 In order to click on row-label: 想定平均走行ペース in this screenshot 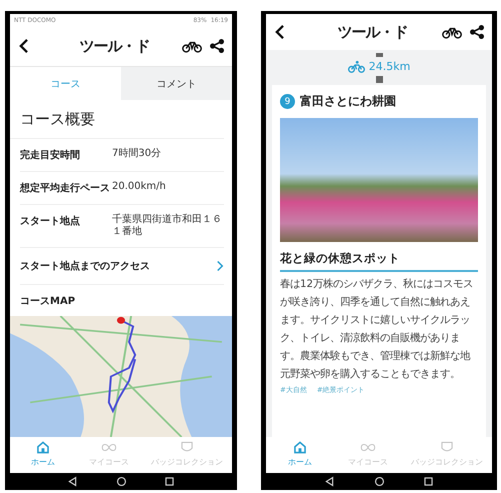, I will do `click(65, 188)`.